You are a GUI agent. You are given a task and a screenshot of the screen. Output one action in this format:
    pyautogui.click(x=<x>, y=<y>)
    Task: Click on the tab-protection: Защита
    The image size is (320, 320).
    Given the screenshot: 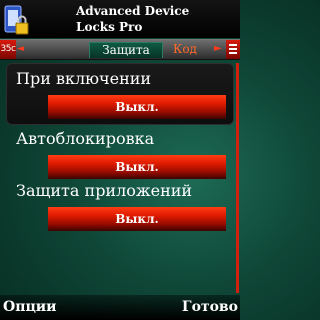 What is the action you would take?
    pyautogui.click(x=126, y=50)
    